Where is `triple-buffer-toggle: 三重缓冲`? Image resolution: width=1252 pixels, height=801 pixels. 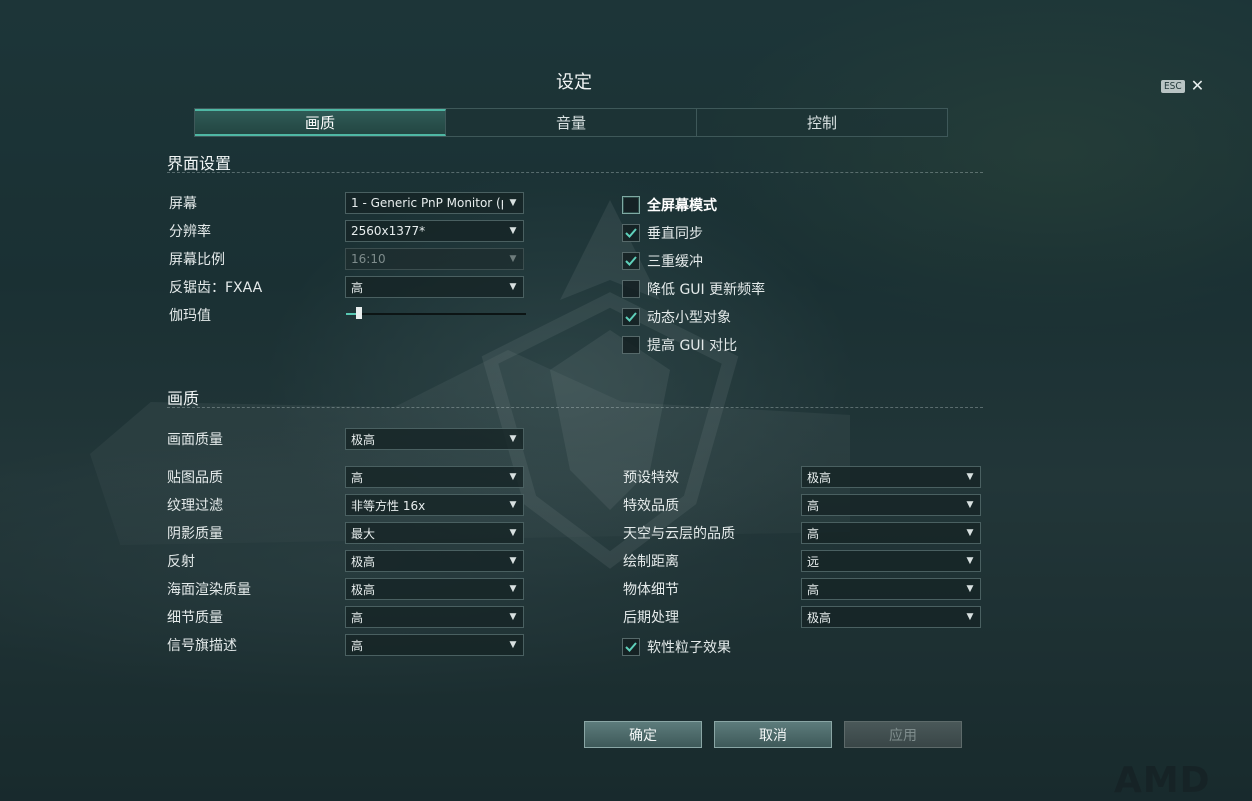
triple-buffer-toggle: 三重缓冲 is located at coordinates (662, 261).